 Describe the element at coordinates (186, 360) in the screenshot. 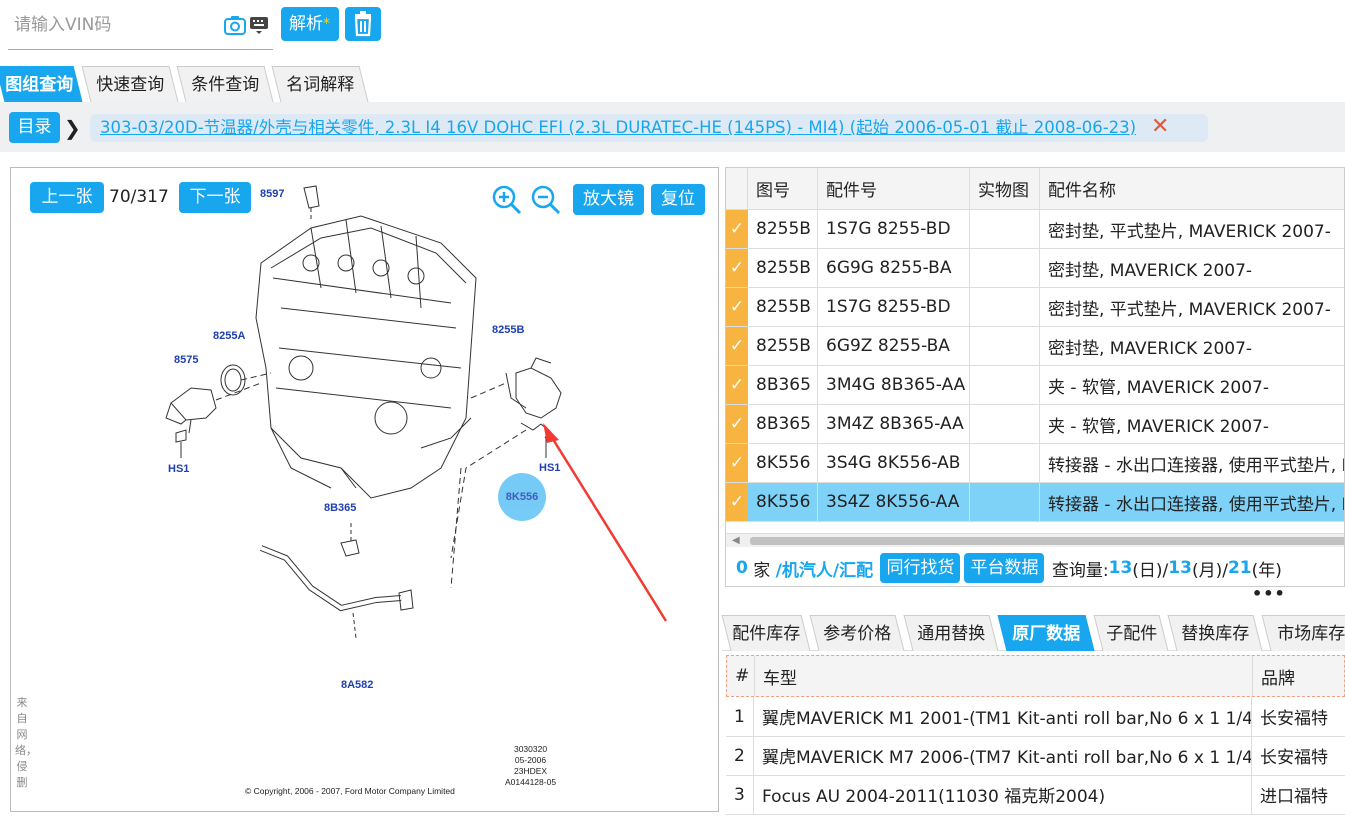

I see `part-label: 8575` at that location.